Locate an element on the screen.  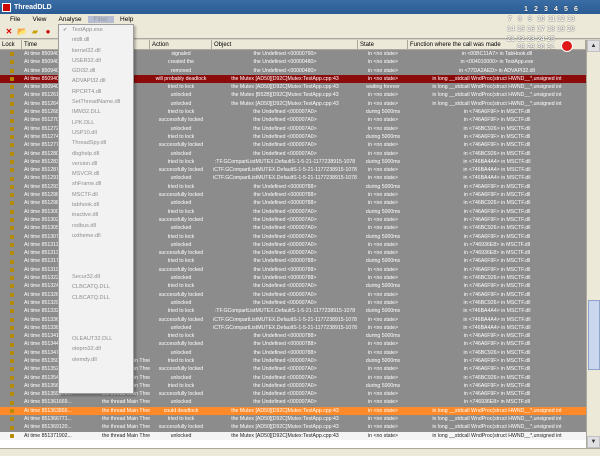
filter-menu-item: shFrame.dll is located at coordinates (96, 184).